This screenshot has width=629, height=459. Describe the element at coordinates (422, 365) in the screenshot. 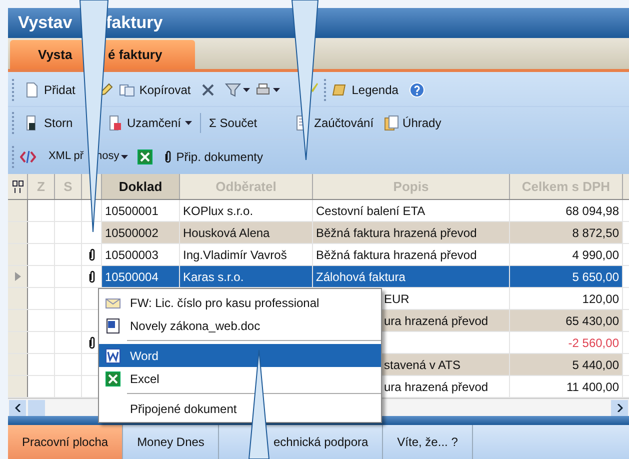

I see `table-cell-text: stavená v ATS` at that location.